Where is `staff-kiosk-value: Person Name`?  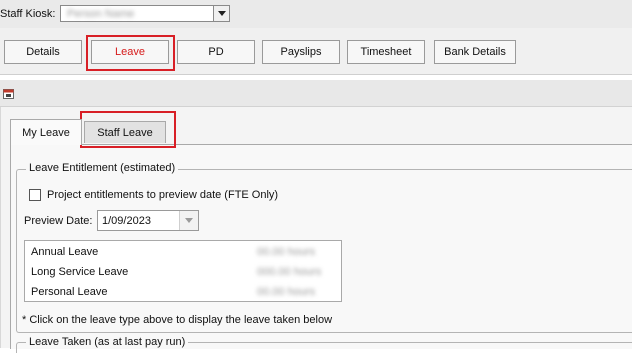
staff-kiosk-value: Person Name is located at coordinates (101, 14).